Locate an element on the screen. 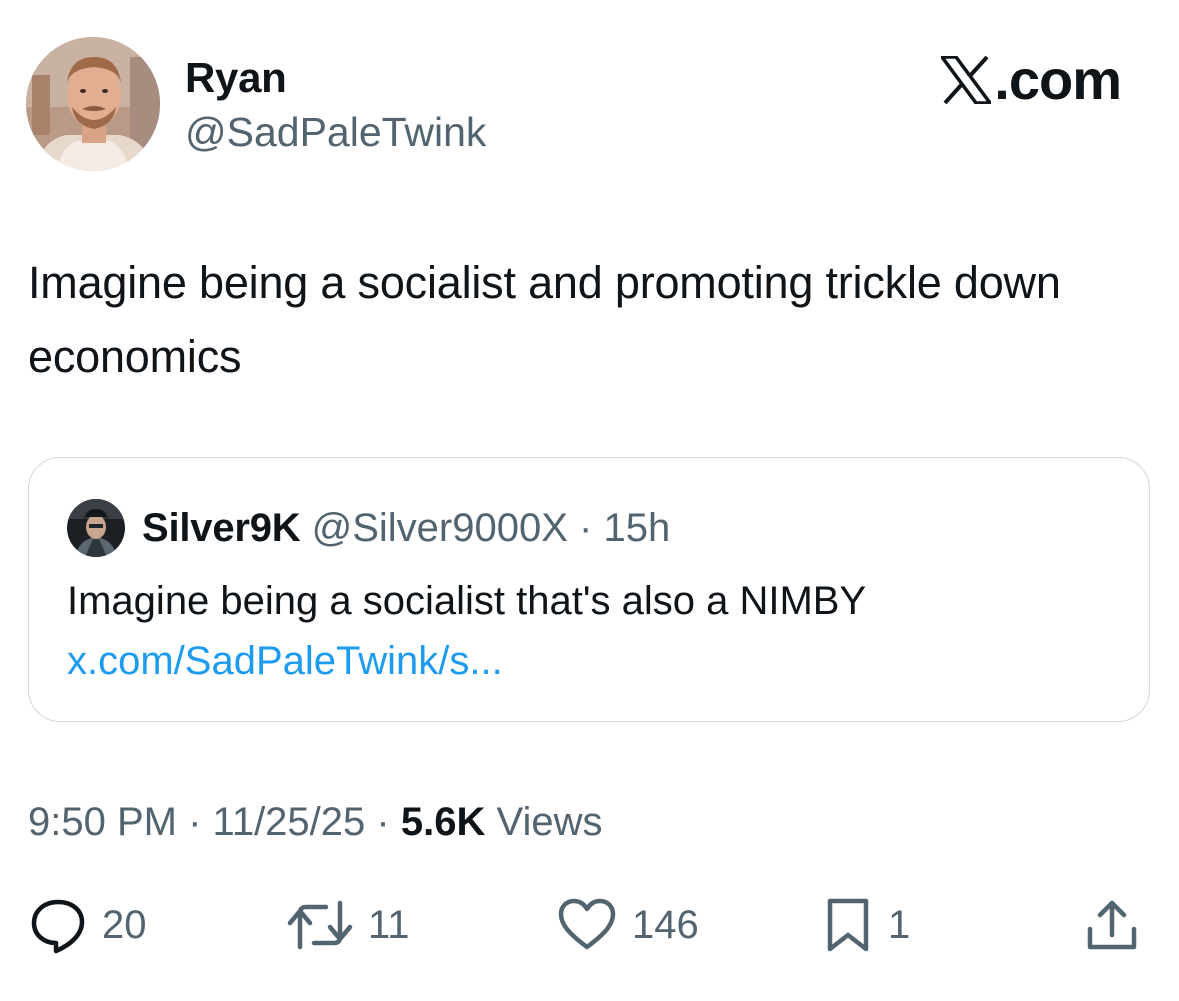 Image resolution: width=1179 pixels, height=1001 pixels. quoted-avatar-photo is located at coordinates (96, 528).